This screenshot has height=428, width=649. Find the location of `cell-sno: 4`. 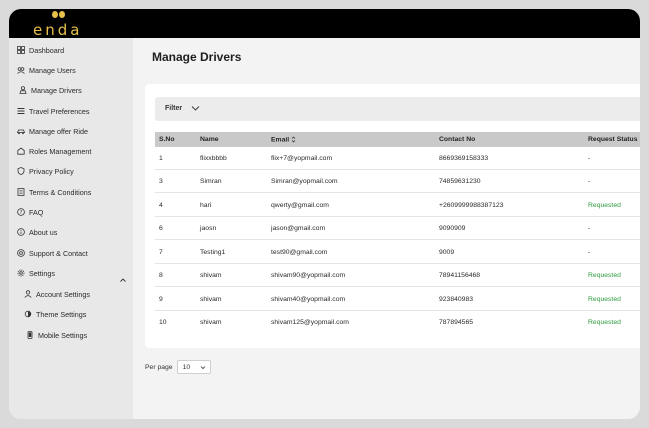

cell-sno: 4 is located at coordinates (161, 205).